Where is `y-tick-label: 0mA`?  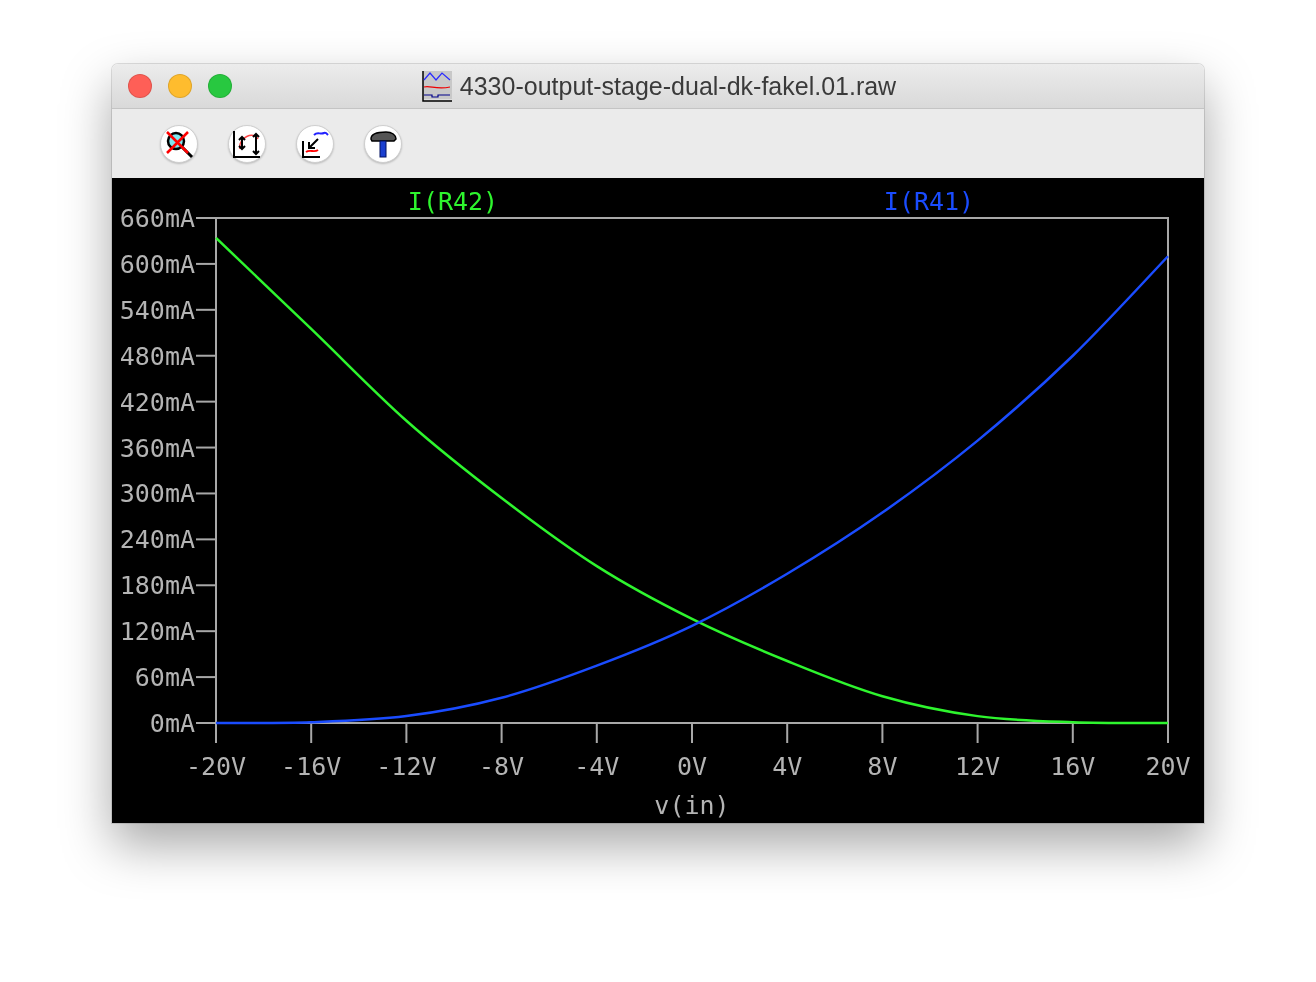 y-tick-label: 0mA is located at coordinates (172, 723).